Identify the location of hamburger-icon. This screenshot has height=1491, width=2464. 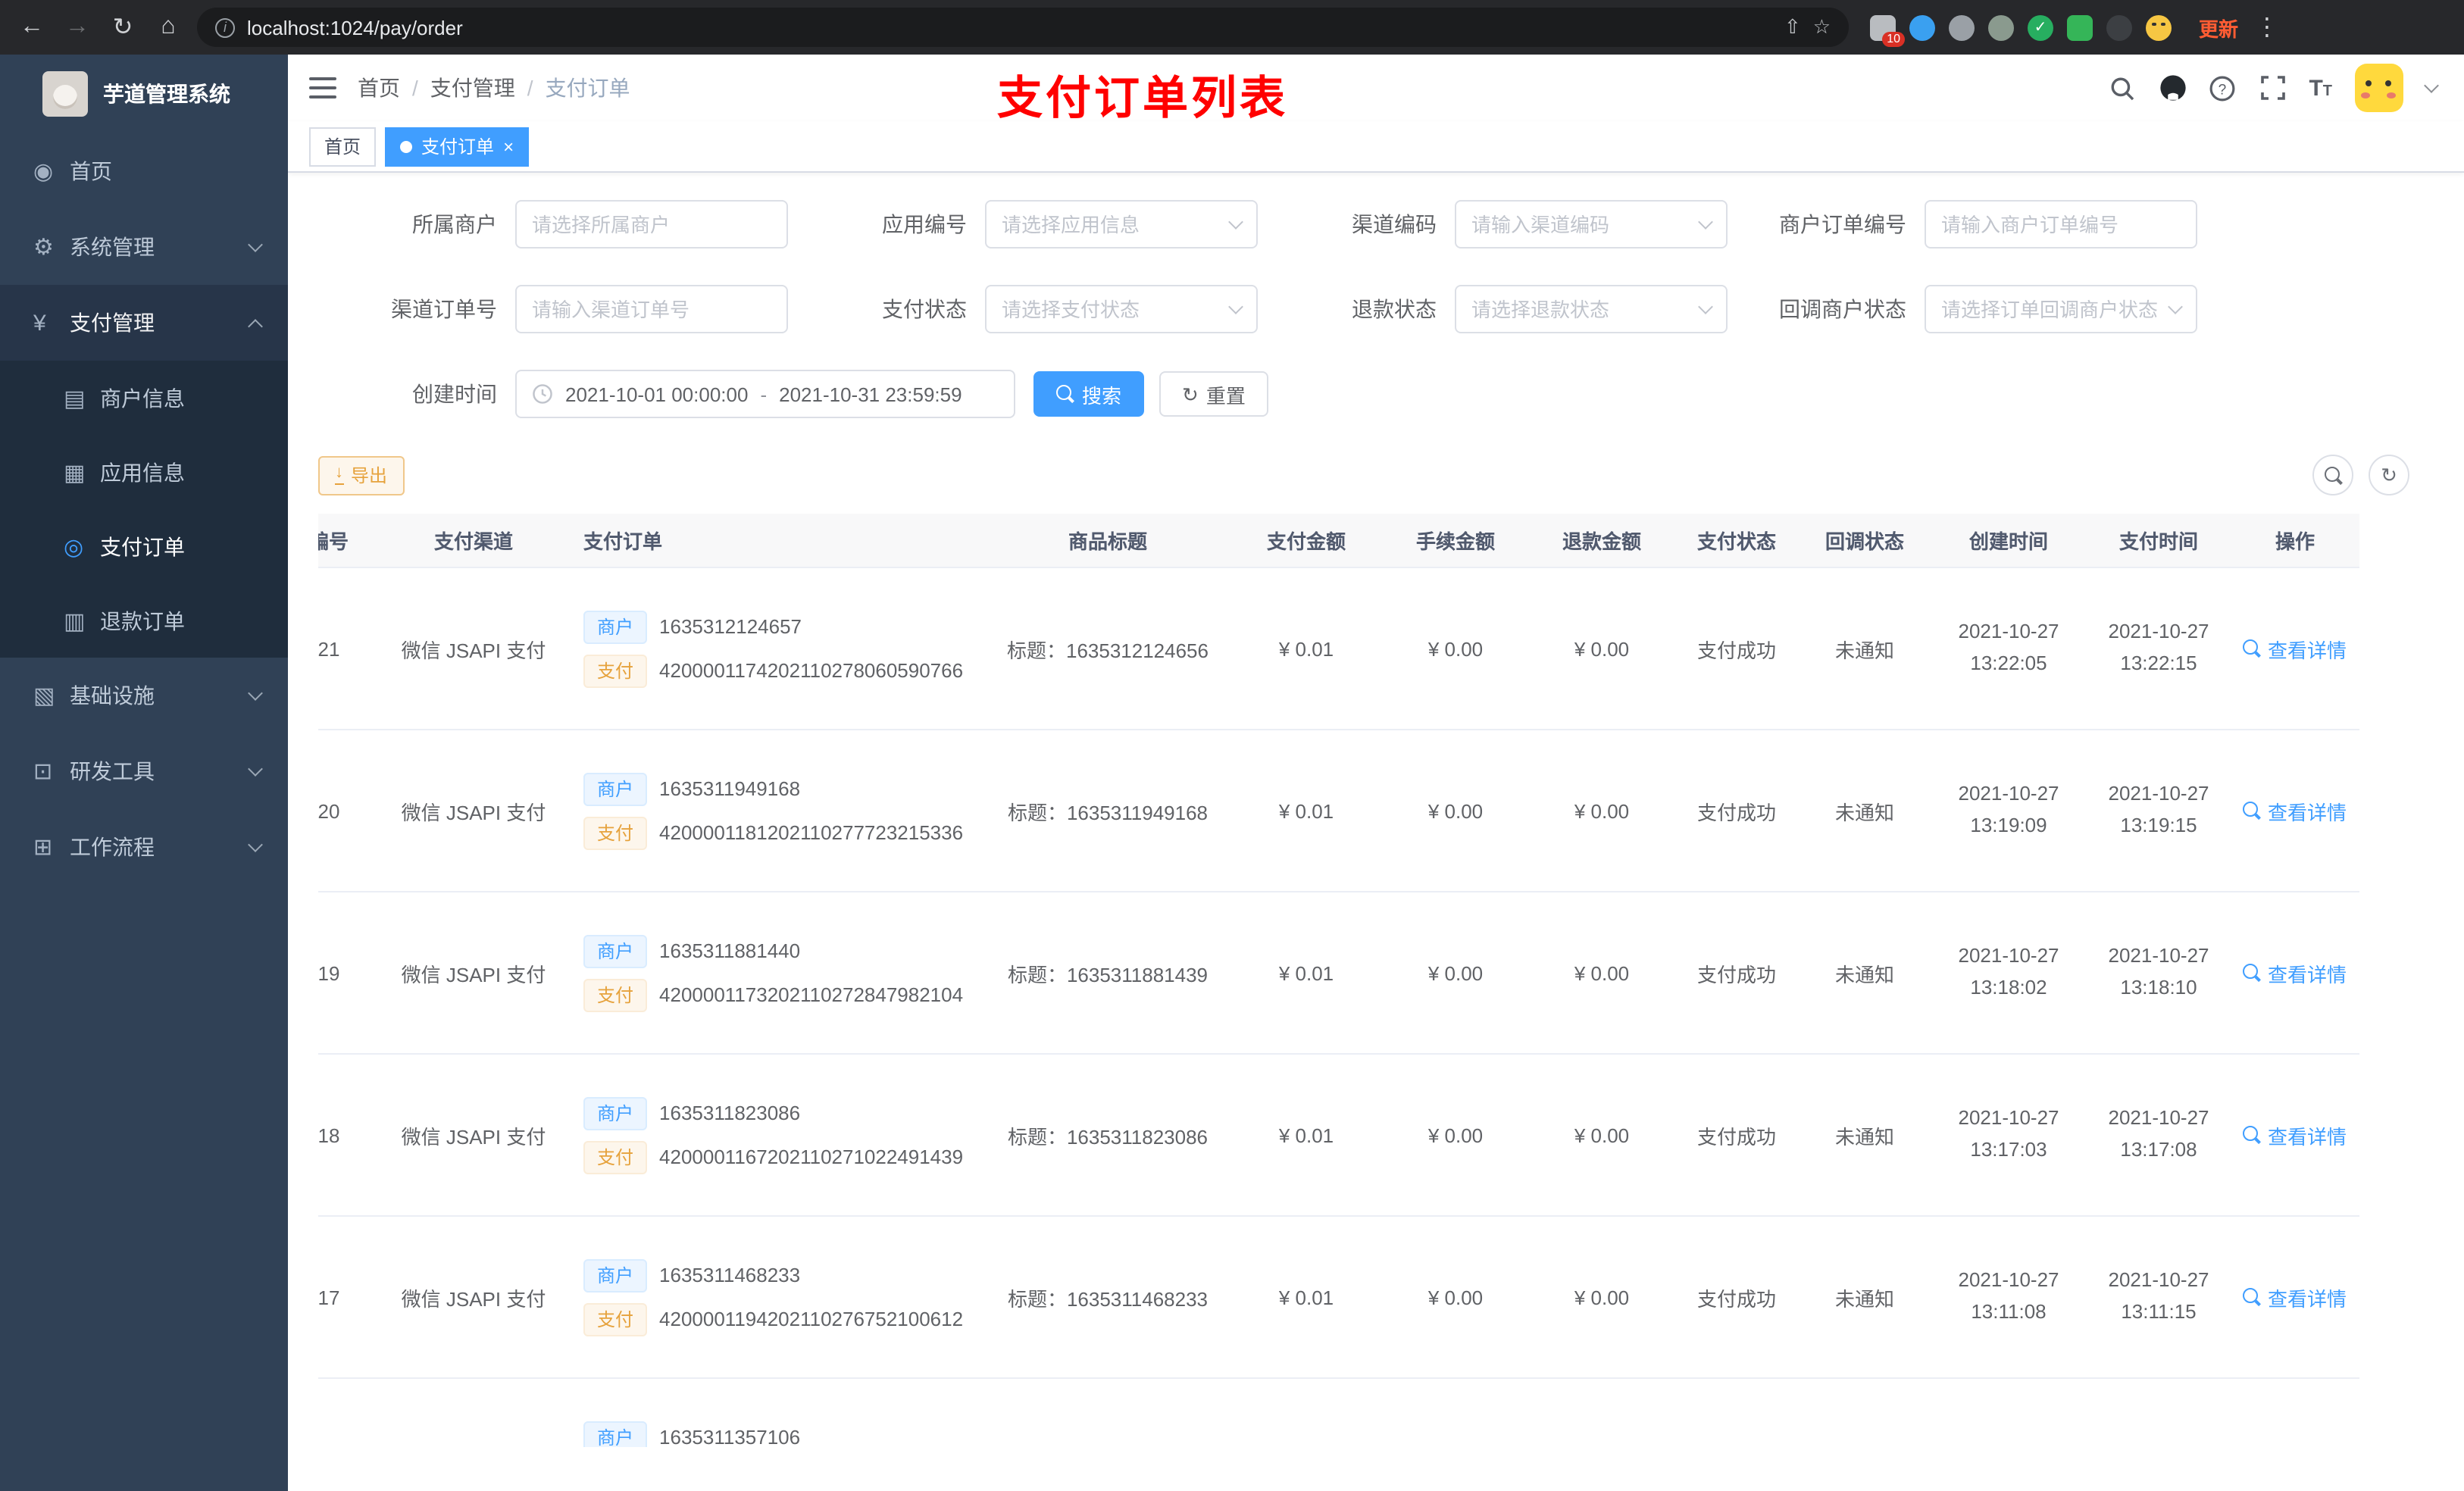
(322, 87).